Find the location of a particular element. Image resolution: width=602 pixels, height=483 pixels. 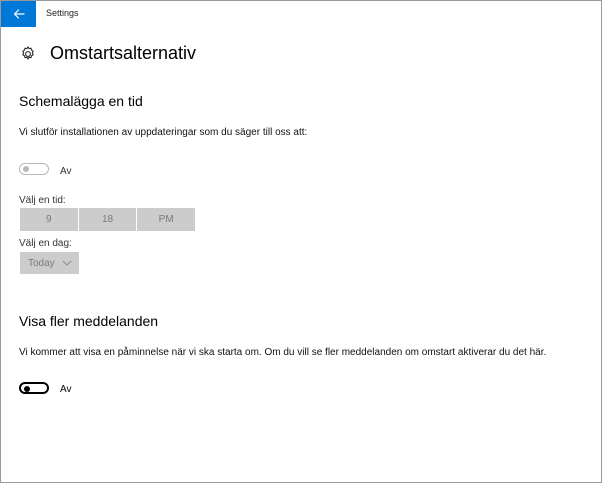

notifications-toggle is located at coordinates (34, 388).